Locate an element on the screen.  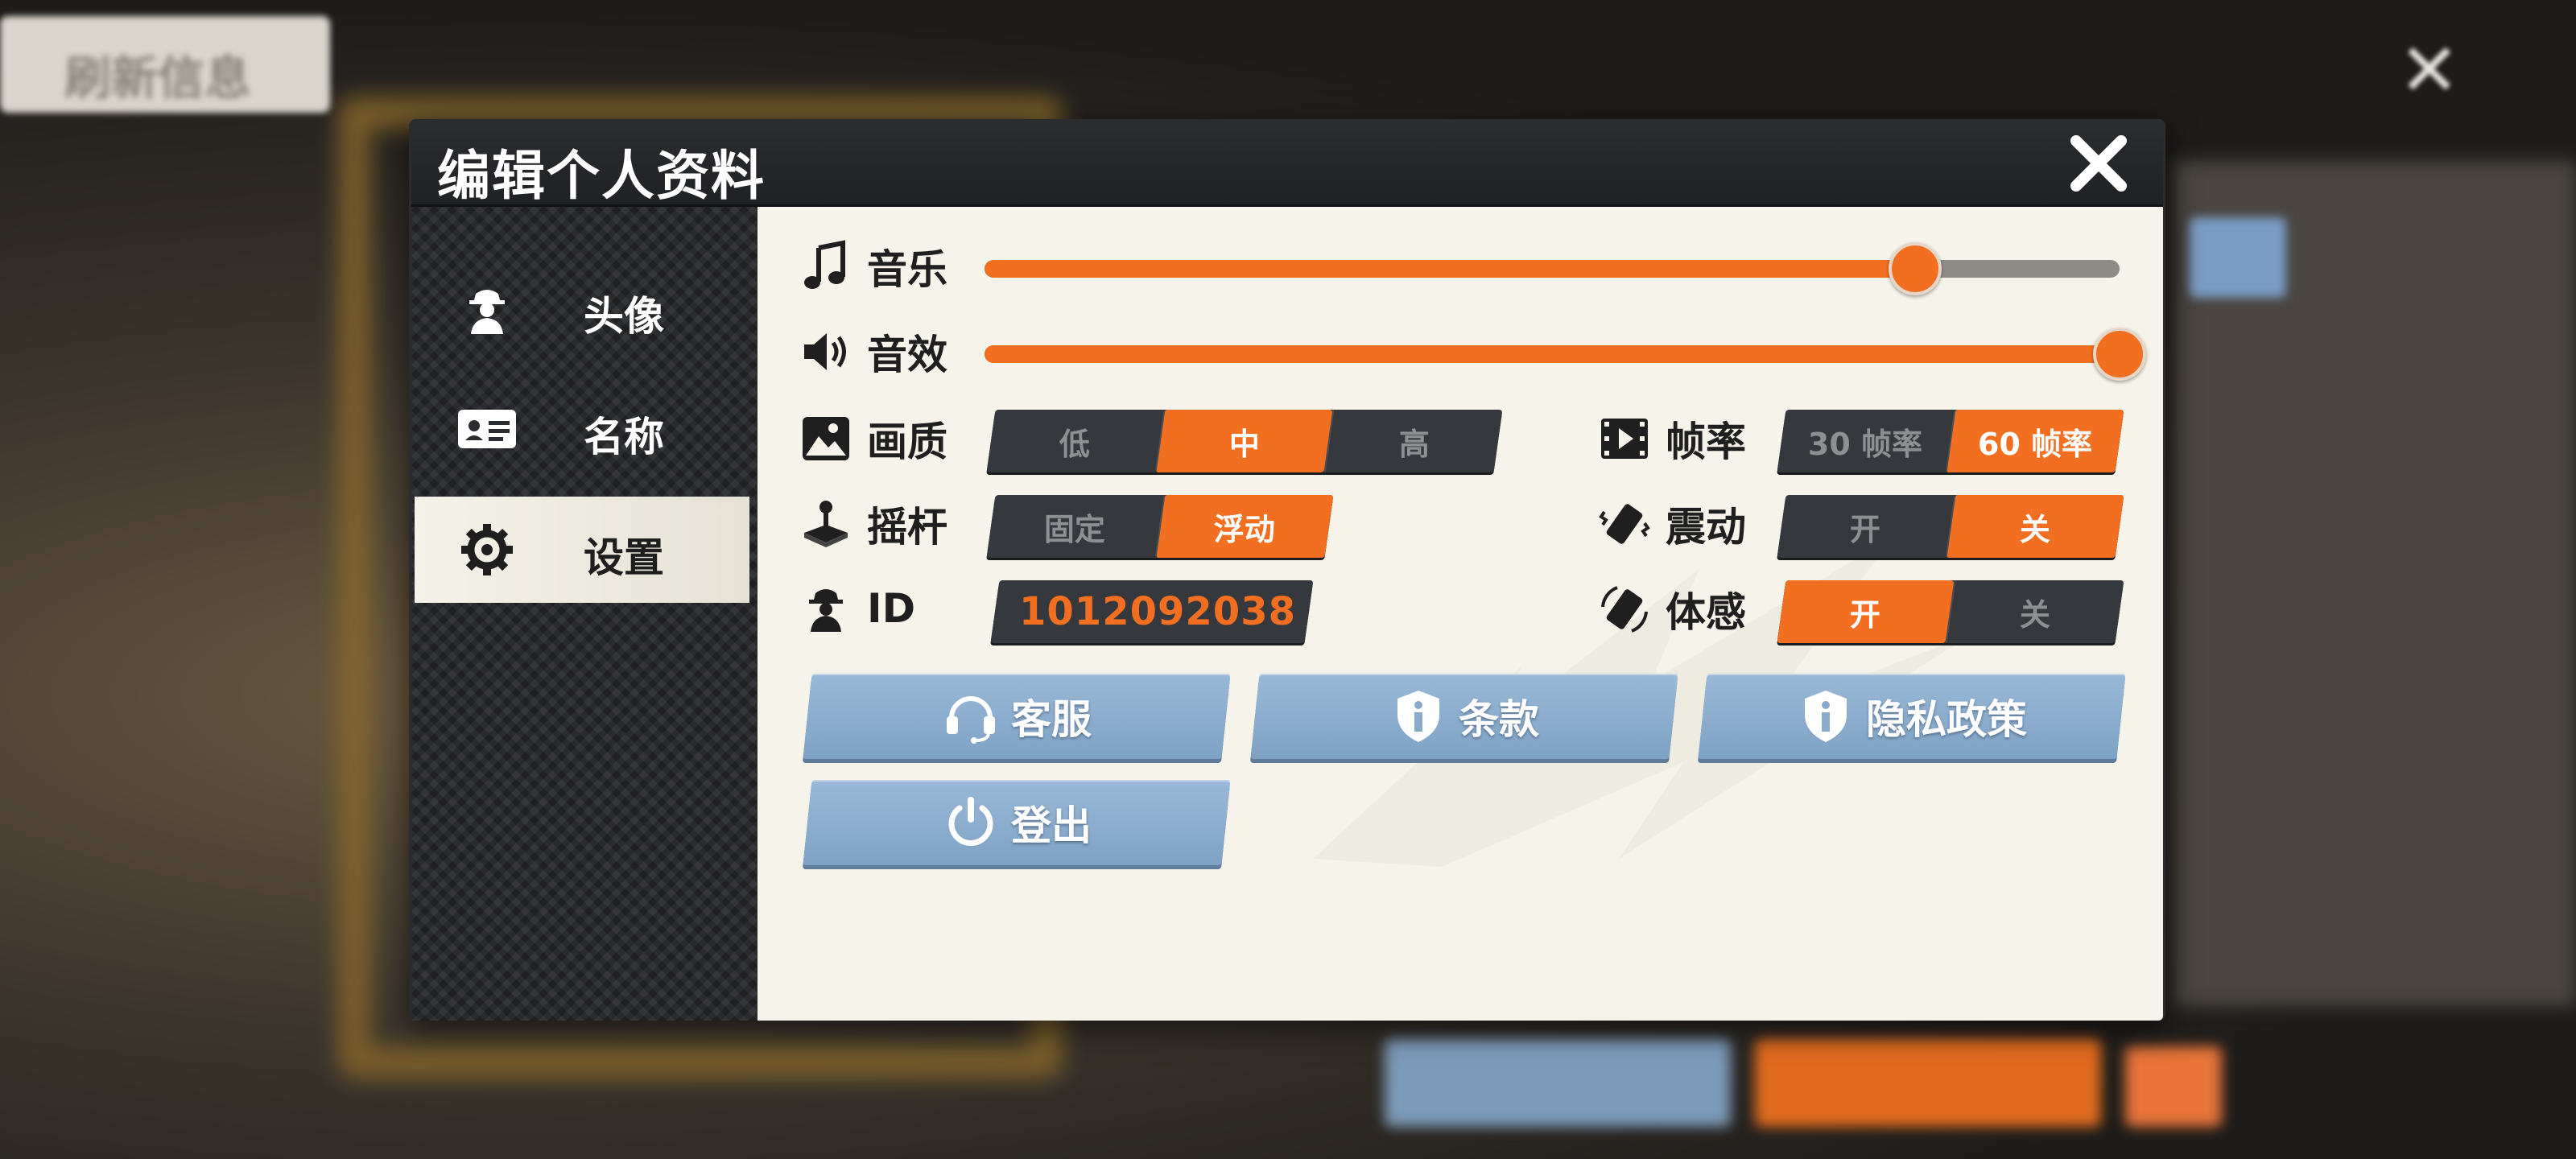
avatar-icon is located at coordinates (487, 308).